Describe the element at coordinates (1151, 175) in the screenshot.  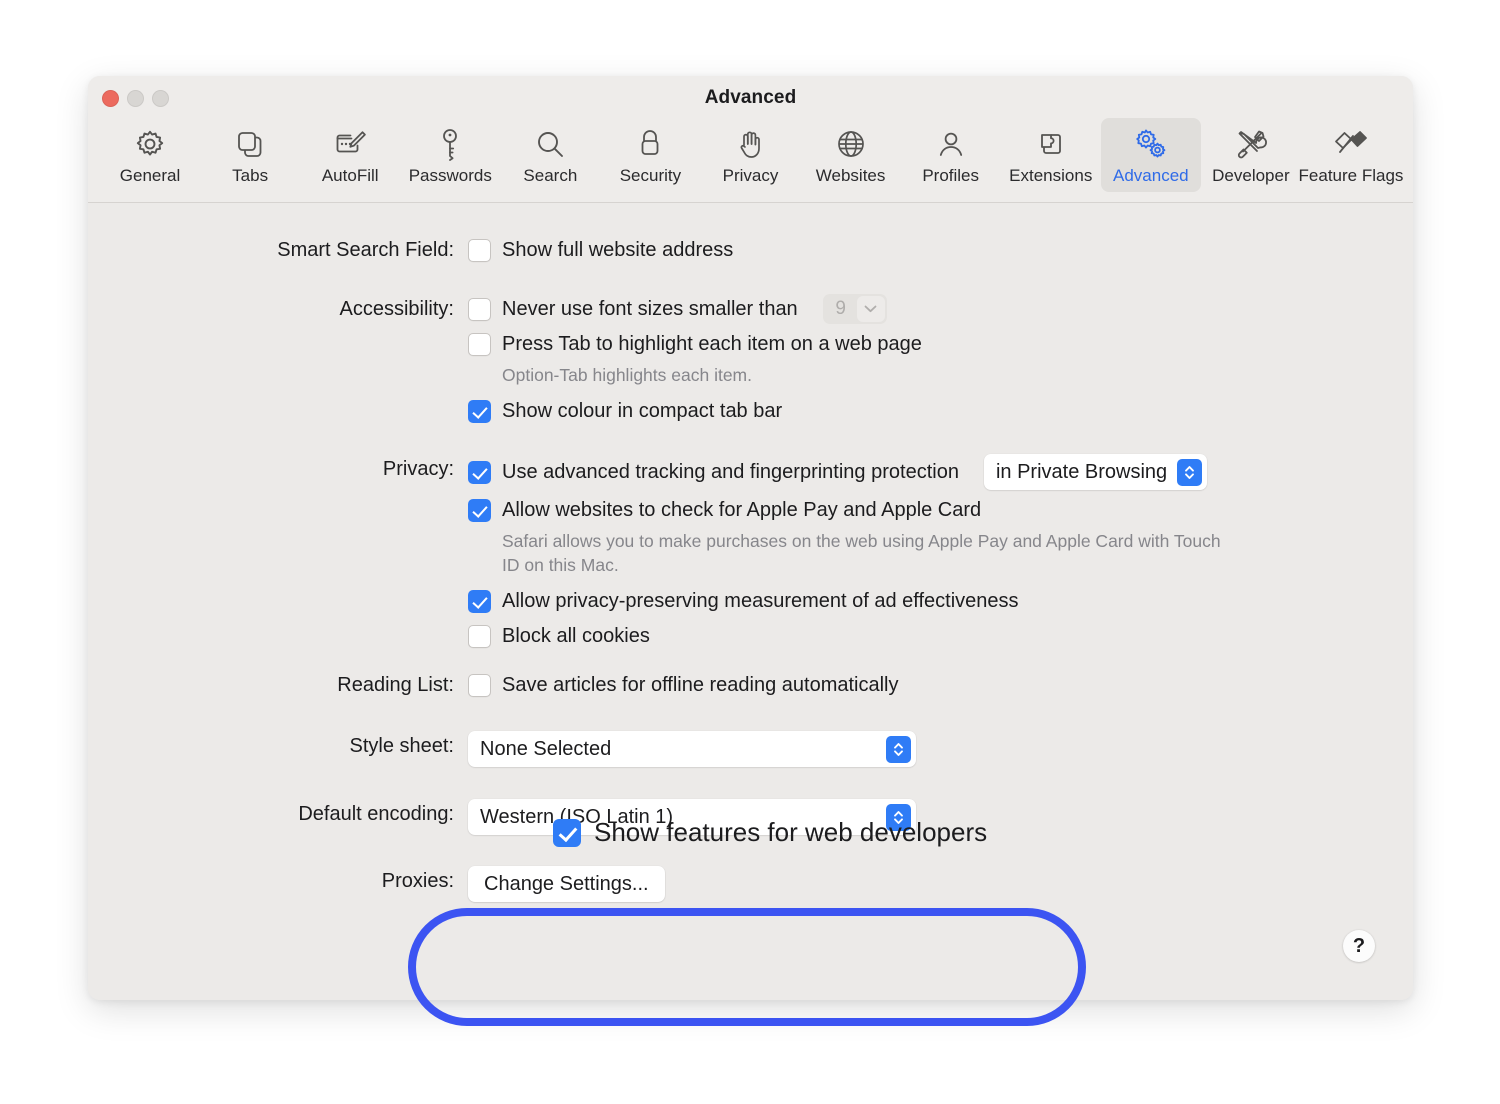
I see `tab-label: Advanced` at that location.